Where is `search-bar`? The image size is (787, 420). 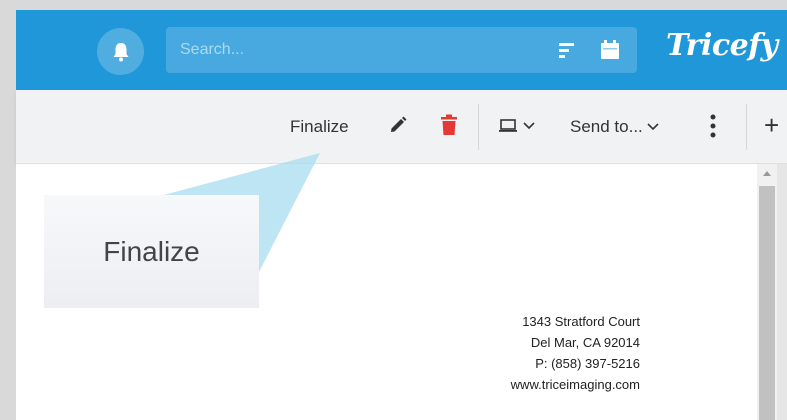 search-bar is located at coordinates (401, 50).